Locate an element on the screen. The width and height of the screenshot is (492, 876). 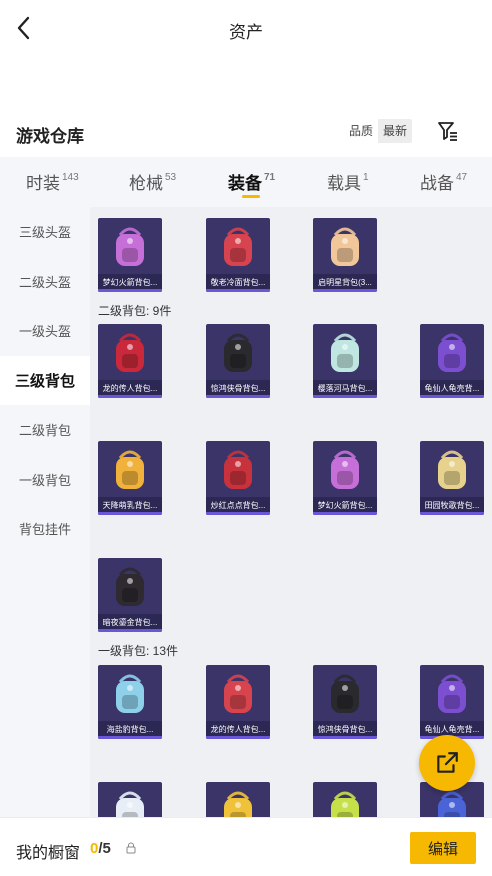
edit-button: 编辑 is located at coordinates (443, 848).